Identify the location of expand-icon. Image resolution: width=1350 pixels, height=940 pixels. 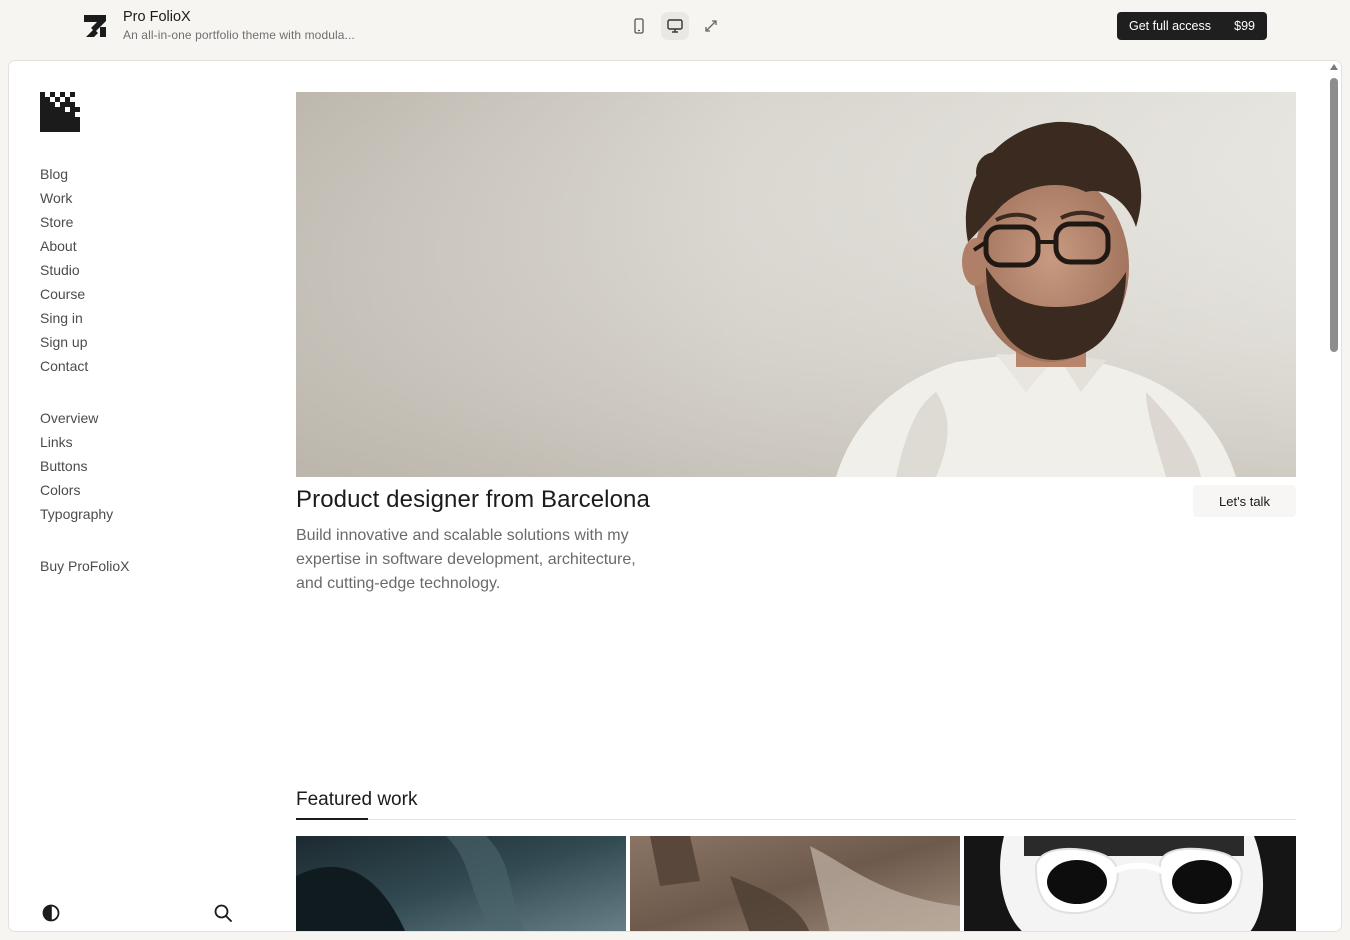
(711, 26).